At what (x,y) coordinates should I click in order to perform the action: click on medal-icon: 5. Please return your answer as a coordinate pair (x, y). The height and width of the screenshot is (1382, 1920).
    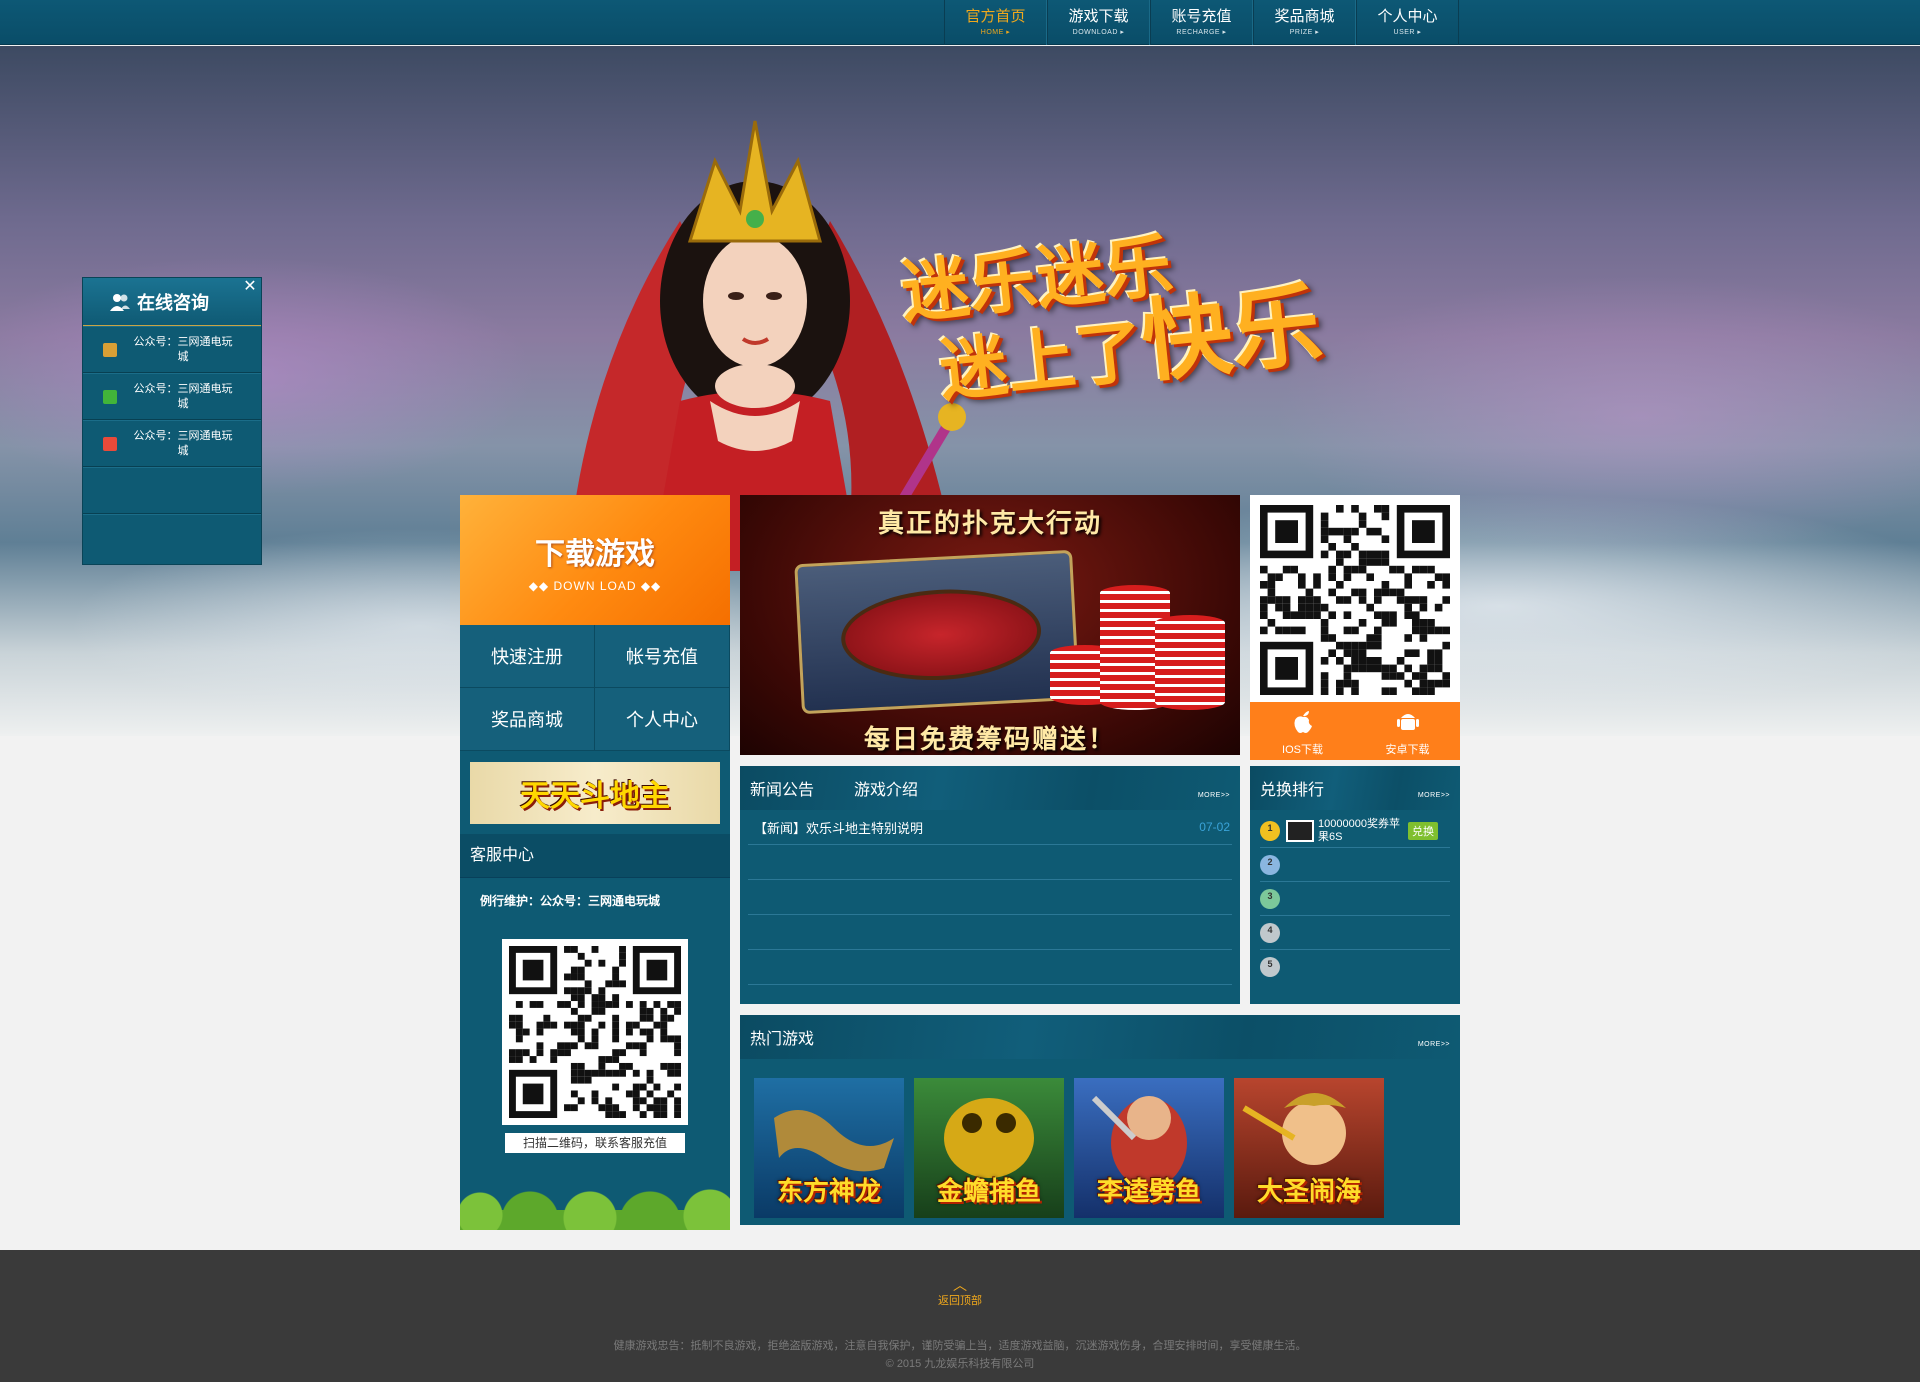
    Looking at the image, I should click on (1270, 967).